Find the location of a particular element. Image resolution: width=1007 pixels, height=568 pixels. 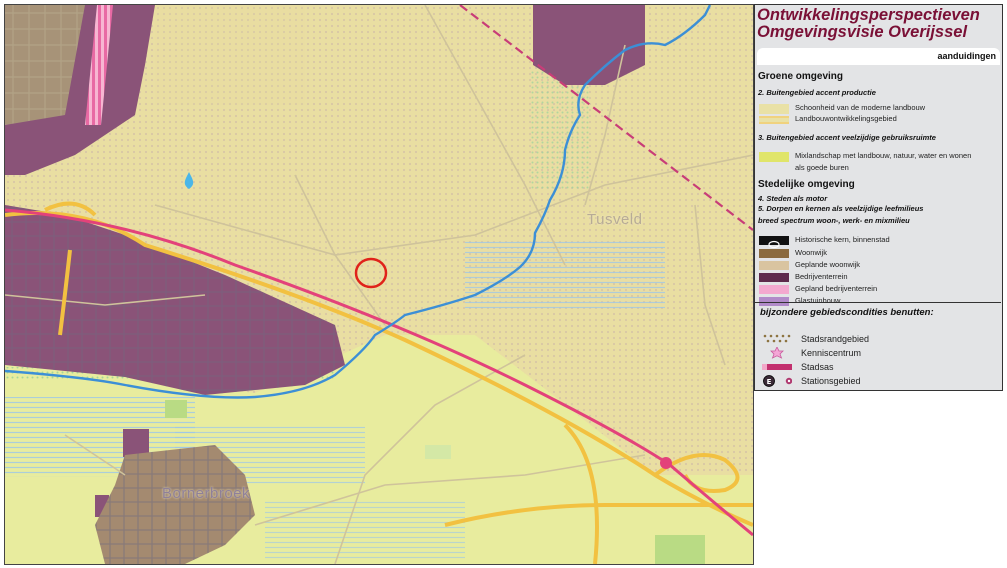

legend-item-gepland-bedrijventerrein: Gepland bedrijventerrein is located at coordinates (878, 289).